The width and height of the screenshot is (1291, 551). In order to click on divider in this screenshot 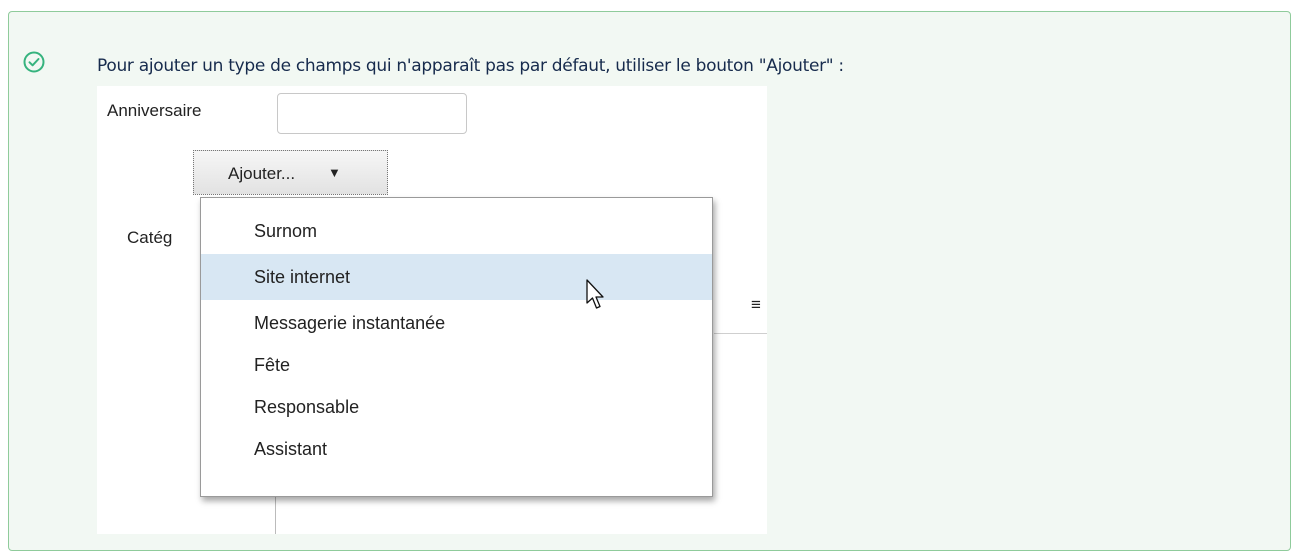, I will do `click(740, 333)`.